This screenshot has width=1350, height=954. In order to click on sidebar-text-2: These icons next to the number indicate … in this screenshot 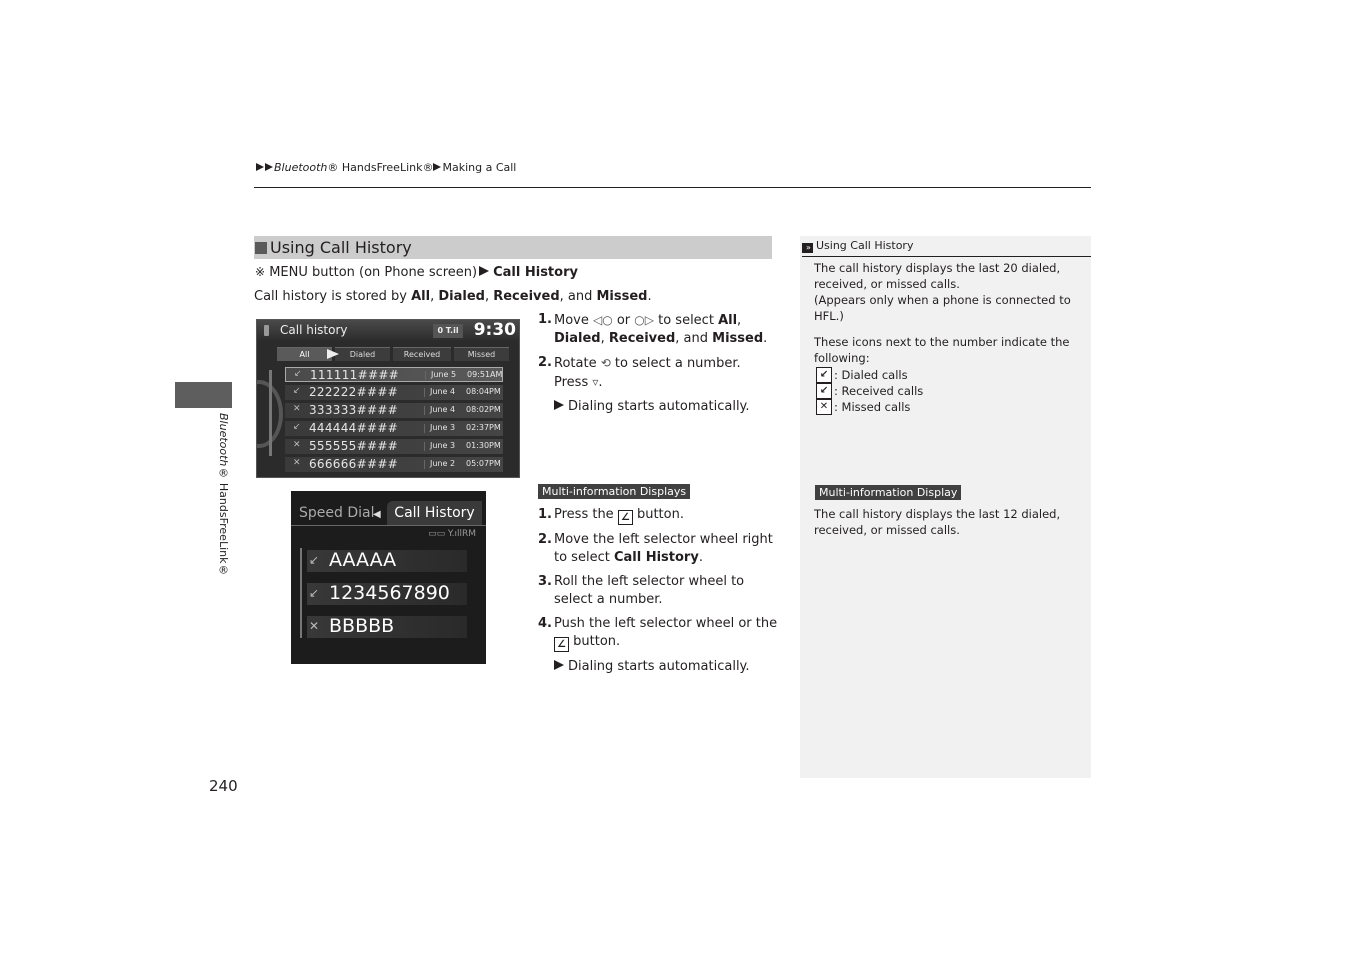, I will do `click(942, 350)`.